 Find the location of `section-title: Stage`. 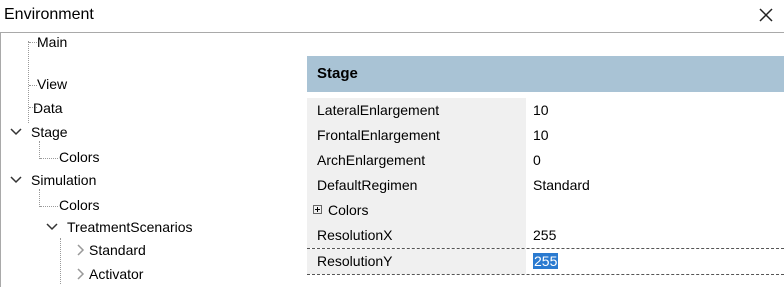

section-title: Stage is located at coordinates (337, 73).